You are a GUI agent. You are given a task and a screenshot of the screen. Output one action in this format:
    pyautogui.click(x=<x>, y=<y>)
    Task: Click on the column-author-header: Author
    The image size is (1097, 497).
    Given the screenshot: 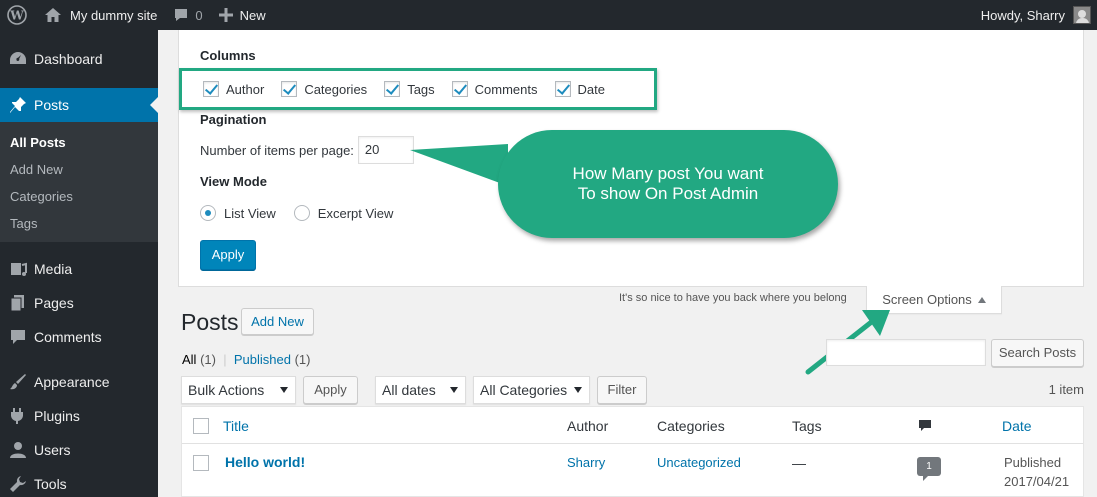 What is the action you would take?
    pyautogui.click(x=588, y=426)
    